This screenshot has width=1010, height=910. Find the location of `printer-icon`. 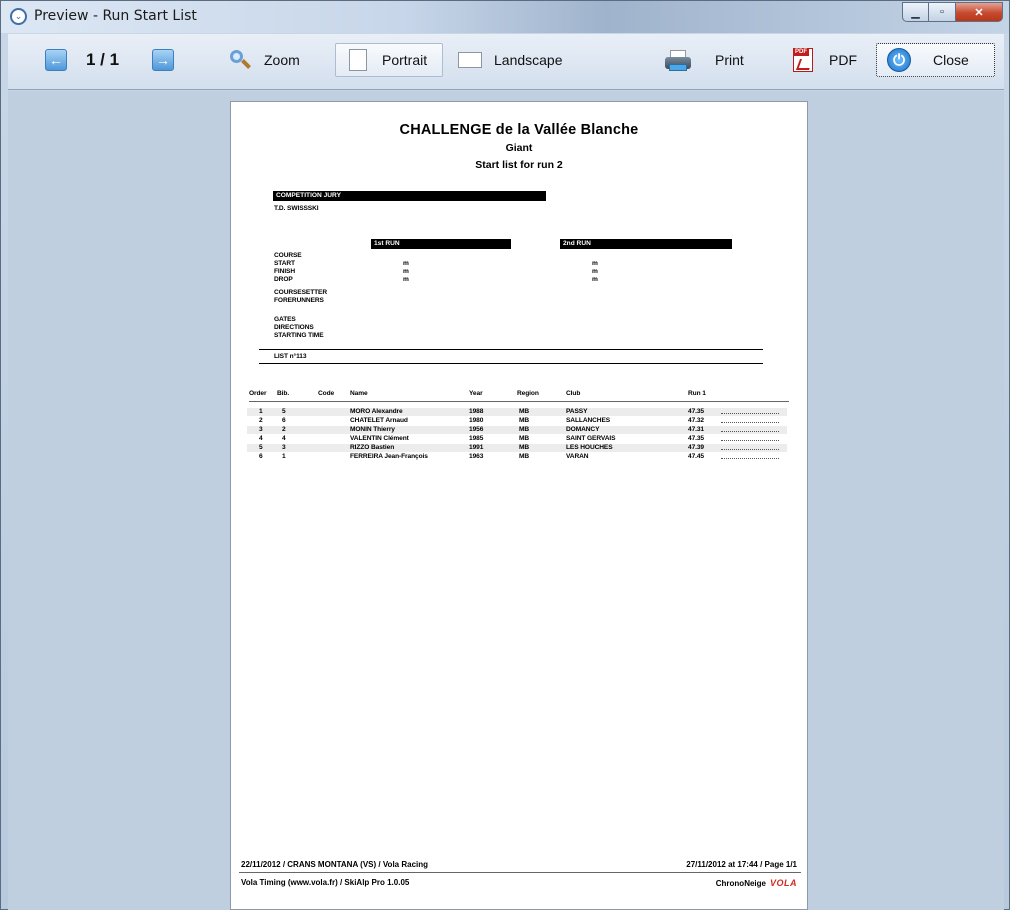

printer-icon is located at coordinates (678, 60).